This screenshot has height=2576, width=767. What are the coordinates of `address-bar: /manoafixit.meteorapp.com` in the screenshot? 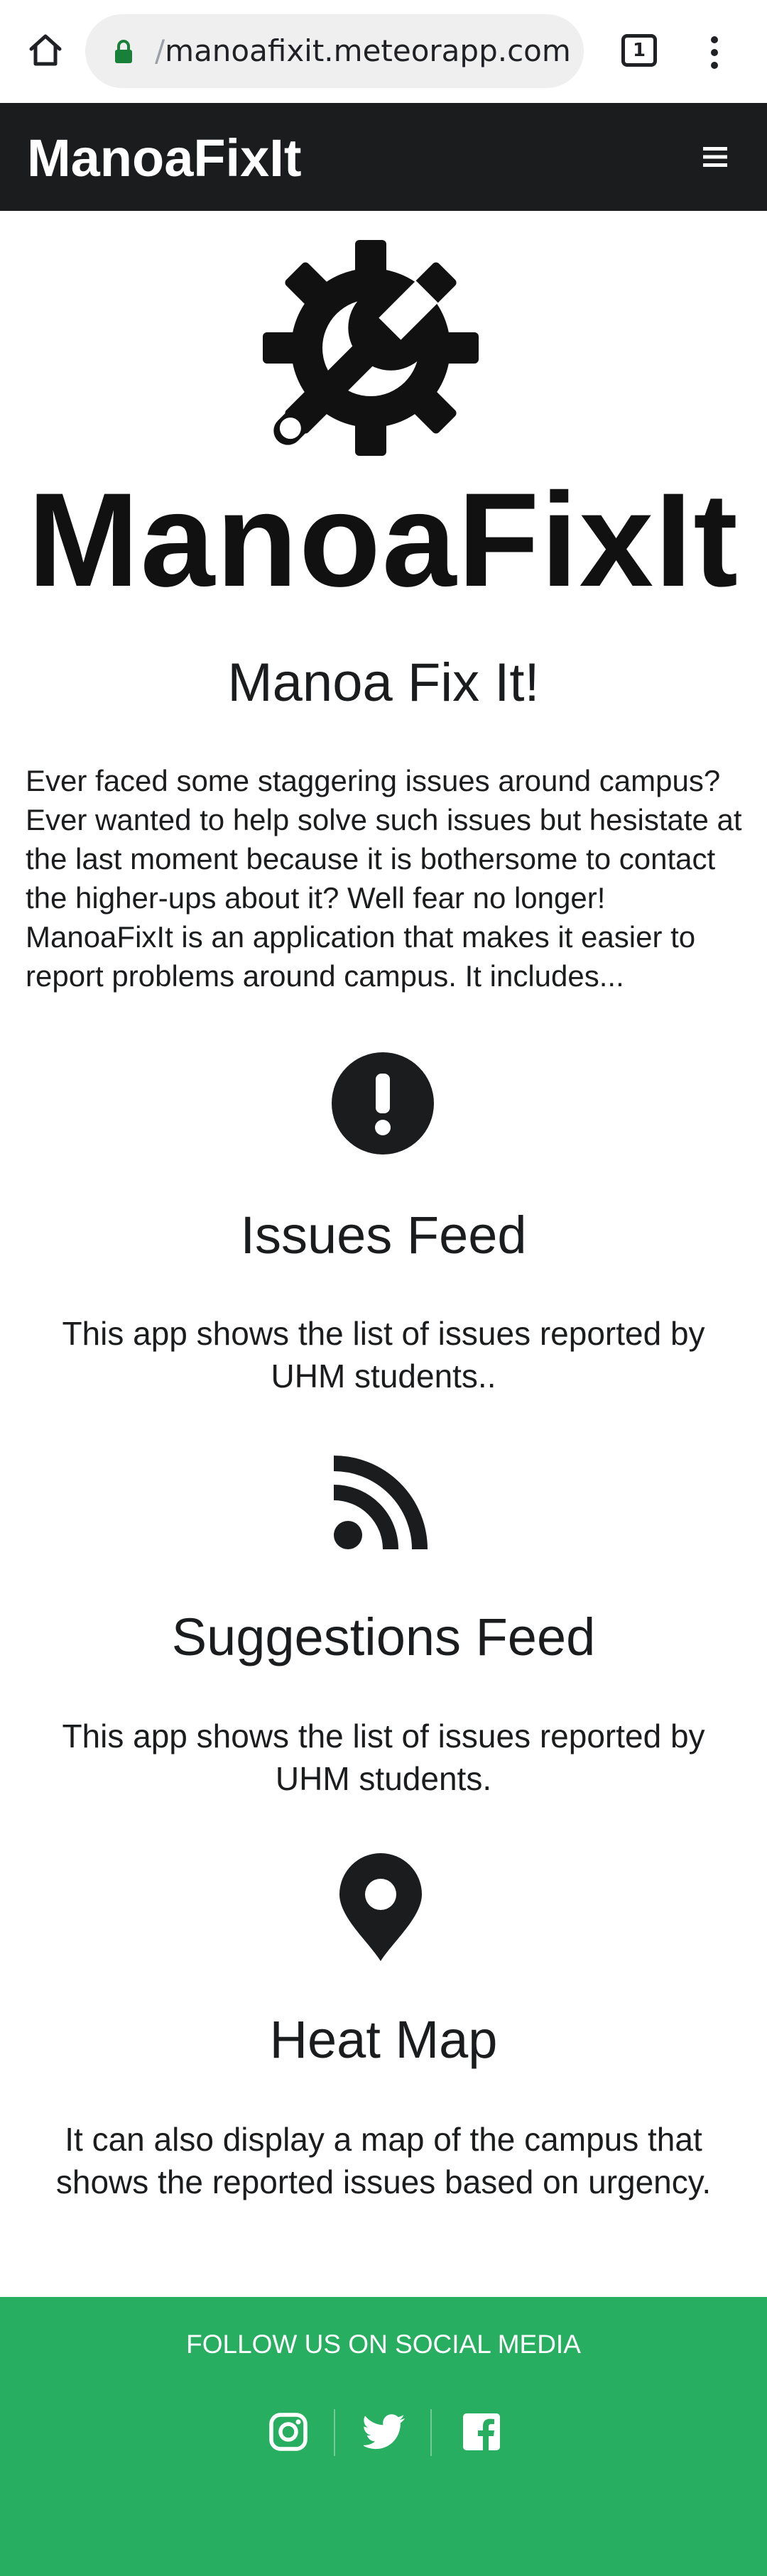 It's located at (334, 51).